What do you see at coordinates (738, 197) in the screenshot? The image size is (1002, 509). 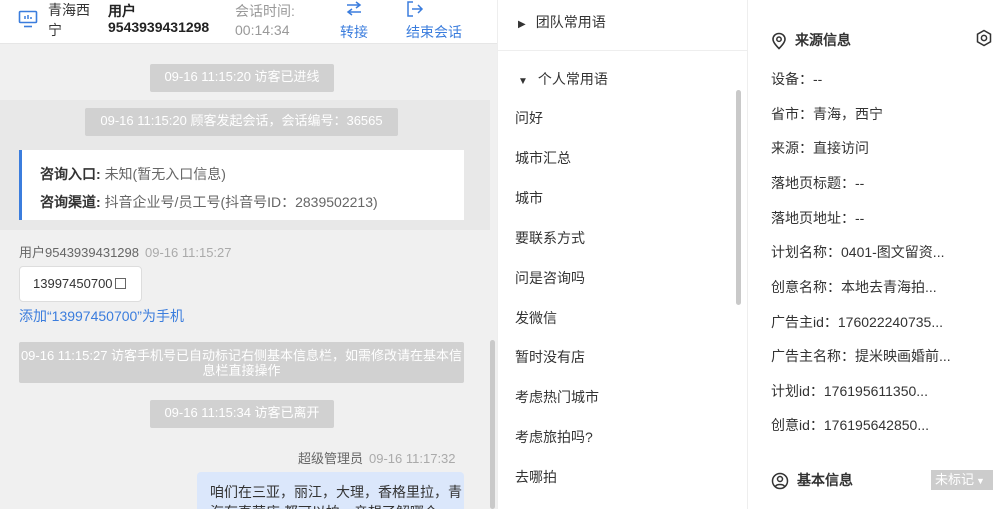 I see `phrases-scrollbar` at bounding box center [738, 197].